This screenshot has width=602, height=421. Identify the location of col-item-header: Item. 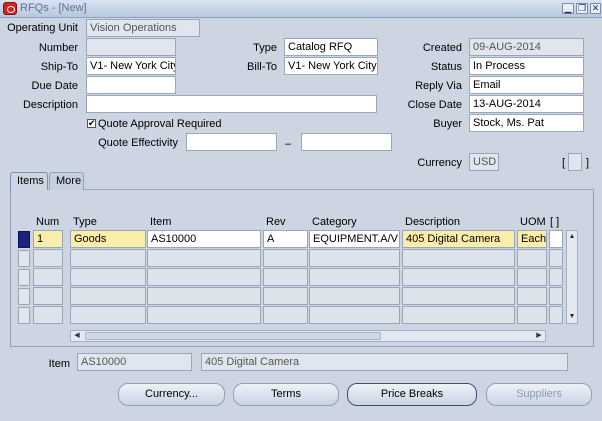
(161, 222).